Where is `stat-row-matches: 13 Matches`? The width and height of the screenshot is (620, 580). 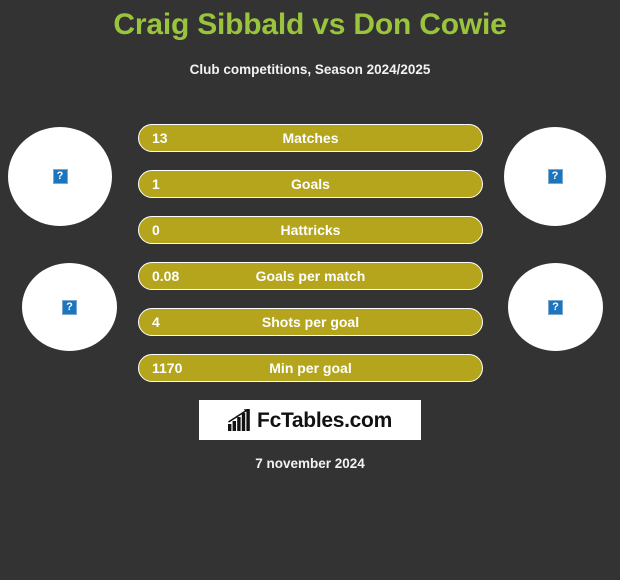
stat-row-matches: 13 Matches is located at coordinates (310, 138).